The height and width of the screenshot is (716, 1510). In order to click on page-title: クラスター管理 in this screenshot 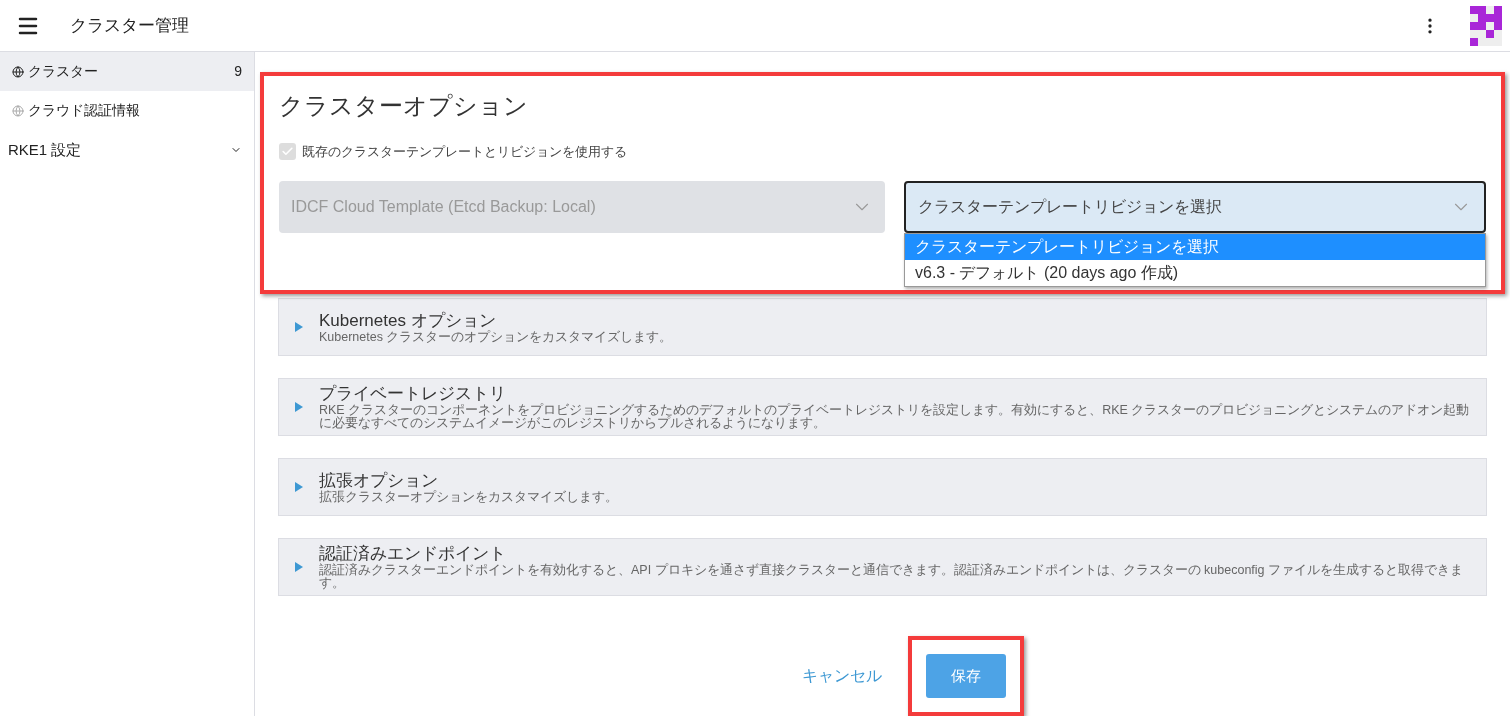, I will do `click(129, 25)`.